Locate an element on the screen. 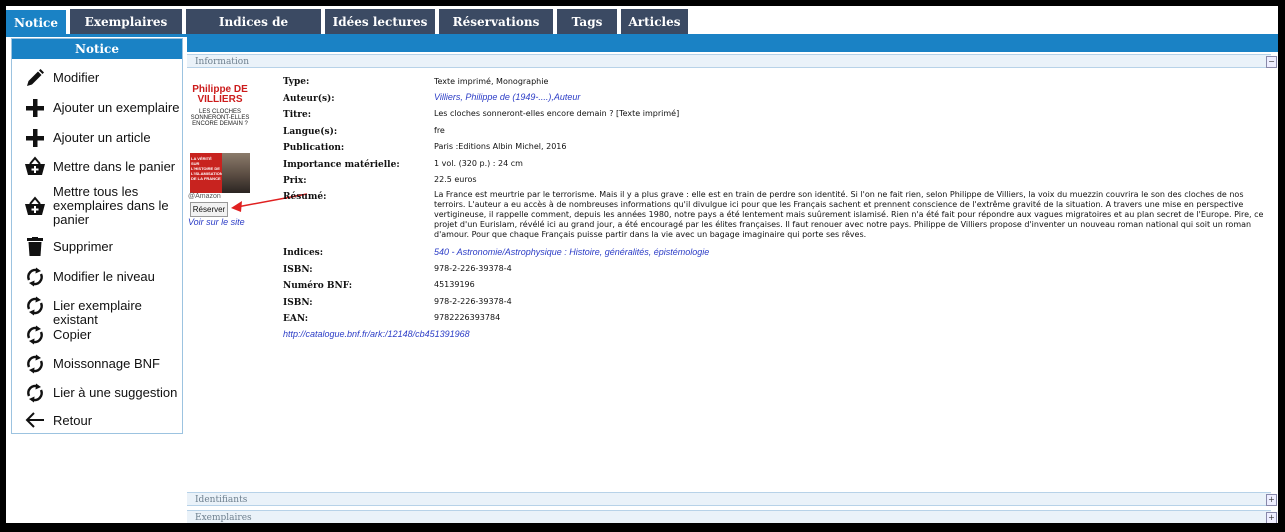 This screenshot has height=532, width=1285. label-ean: EAN: is located at coordinates (296, 319).